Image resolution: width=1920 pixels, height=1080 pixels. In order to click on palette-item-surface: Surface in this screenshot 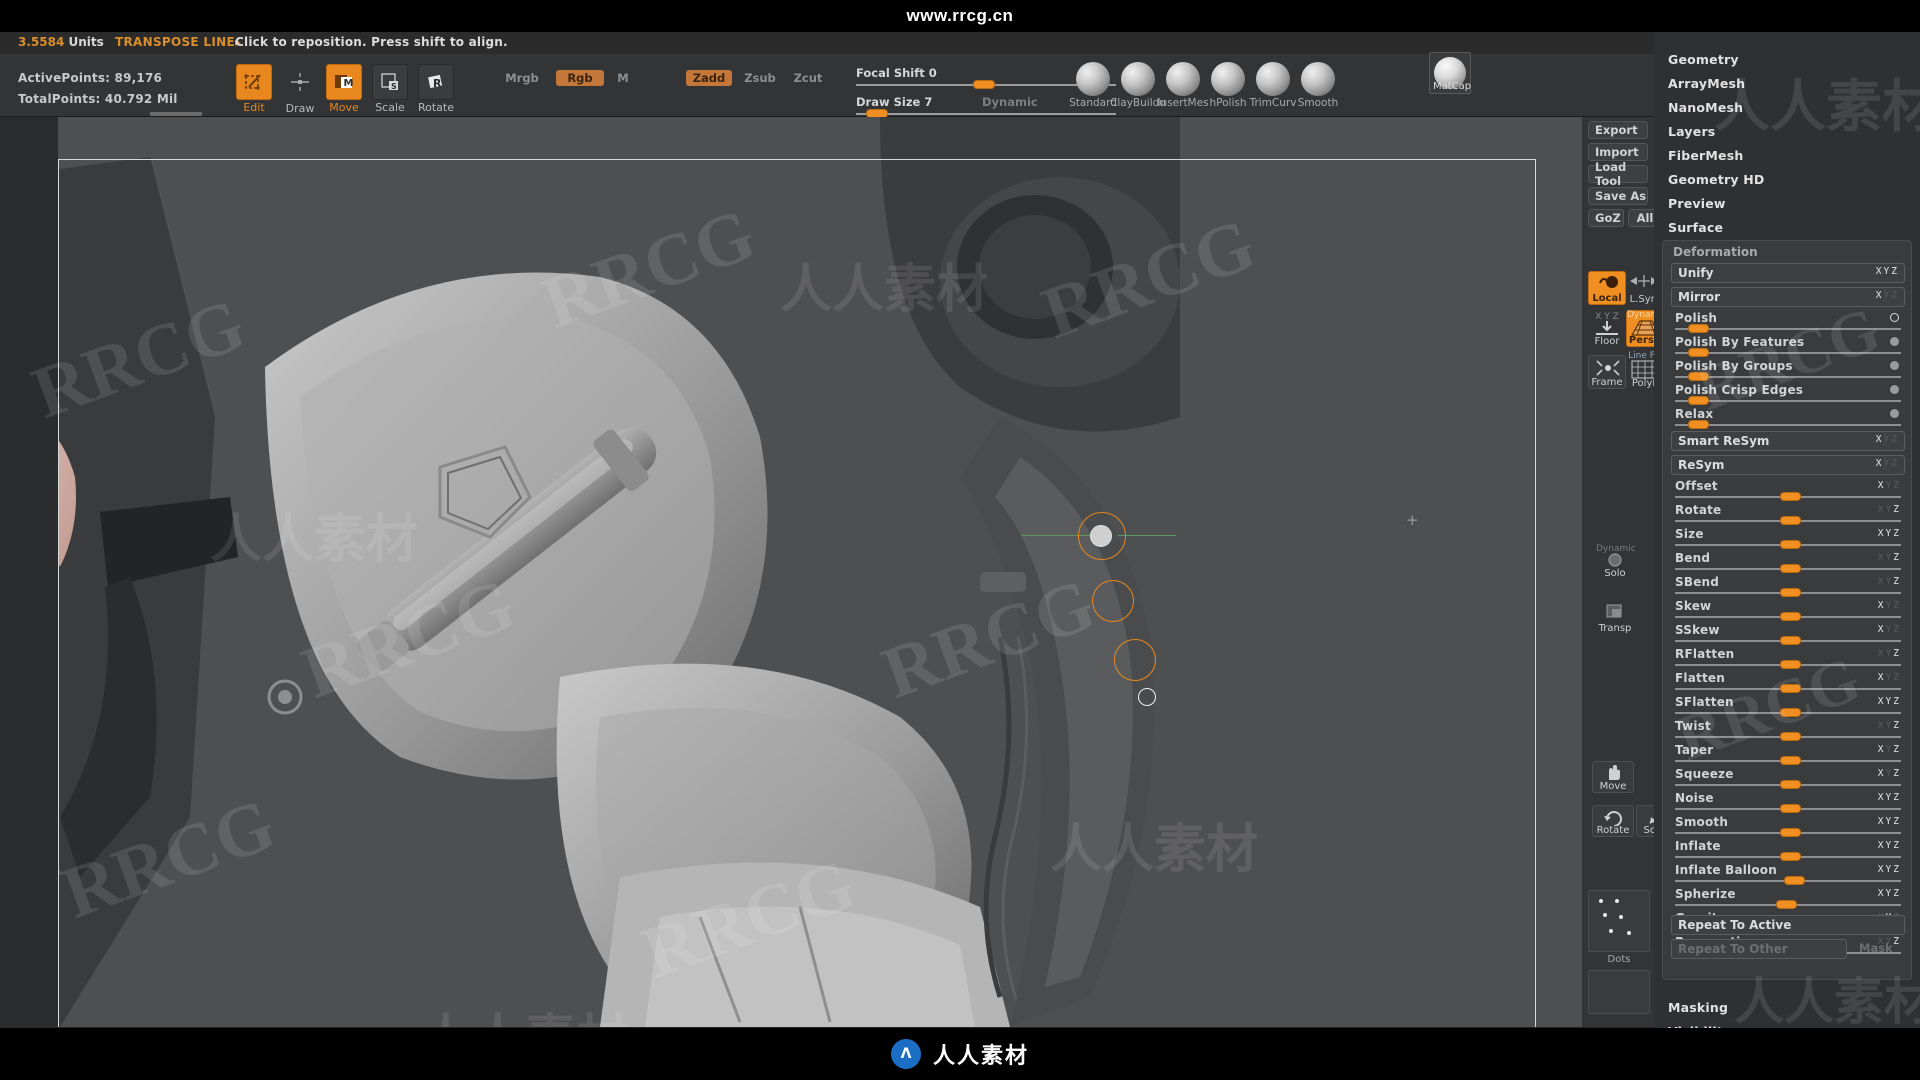, I will do `click(1695, 227)`.